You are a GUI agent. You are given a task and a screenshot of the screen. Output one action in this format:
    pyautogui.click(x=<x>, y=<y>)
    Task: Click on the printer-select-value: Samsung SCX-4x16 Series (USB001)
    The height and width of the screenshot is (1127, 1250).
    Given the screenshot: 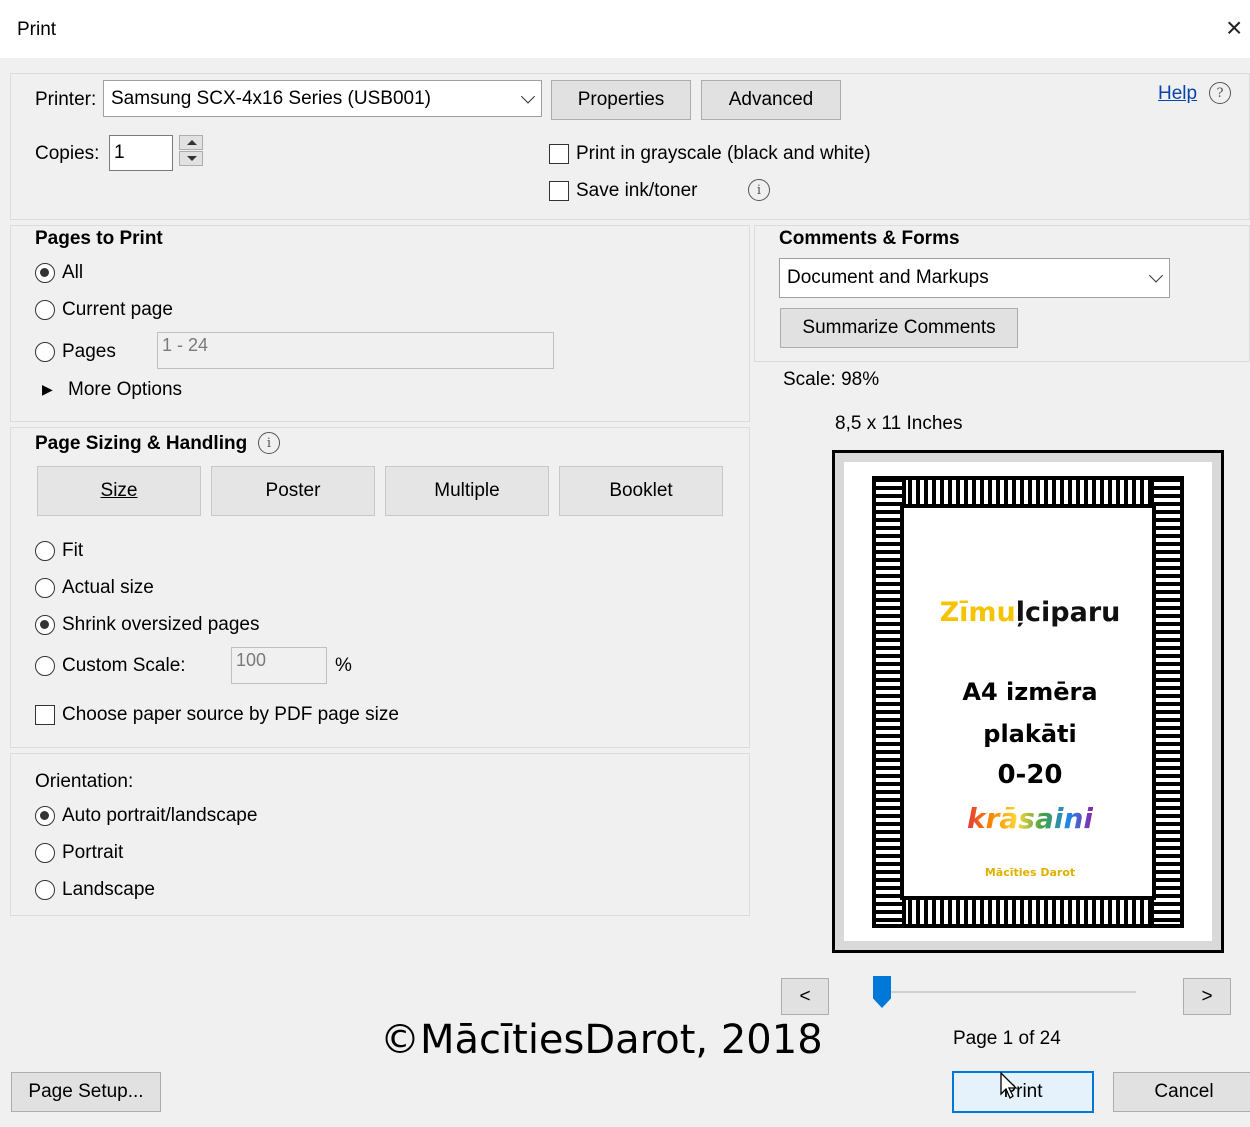 What is the action you would take?
    pyautogui.click(x=271, y=98)
    